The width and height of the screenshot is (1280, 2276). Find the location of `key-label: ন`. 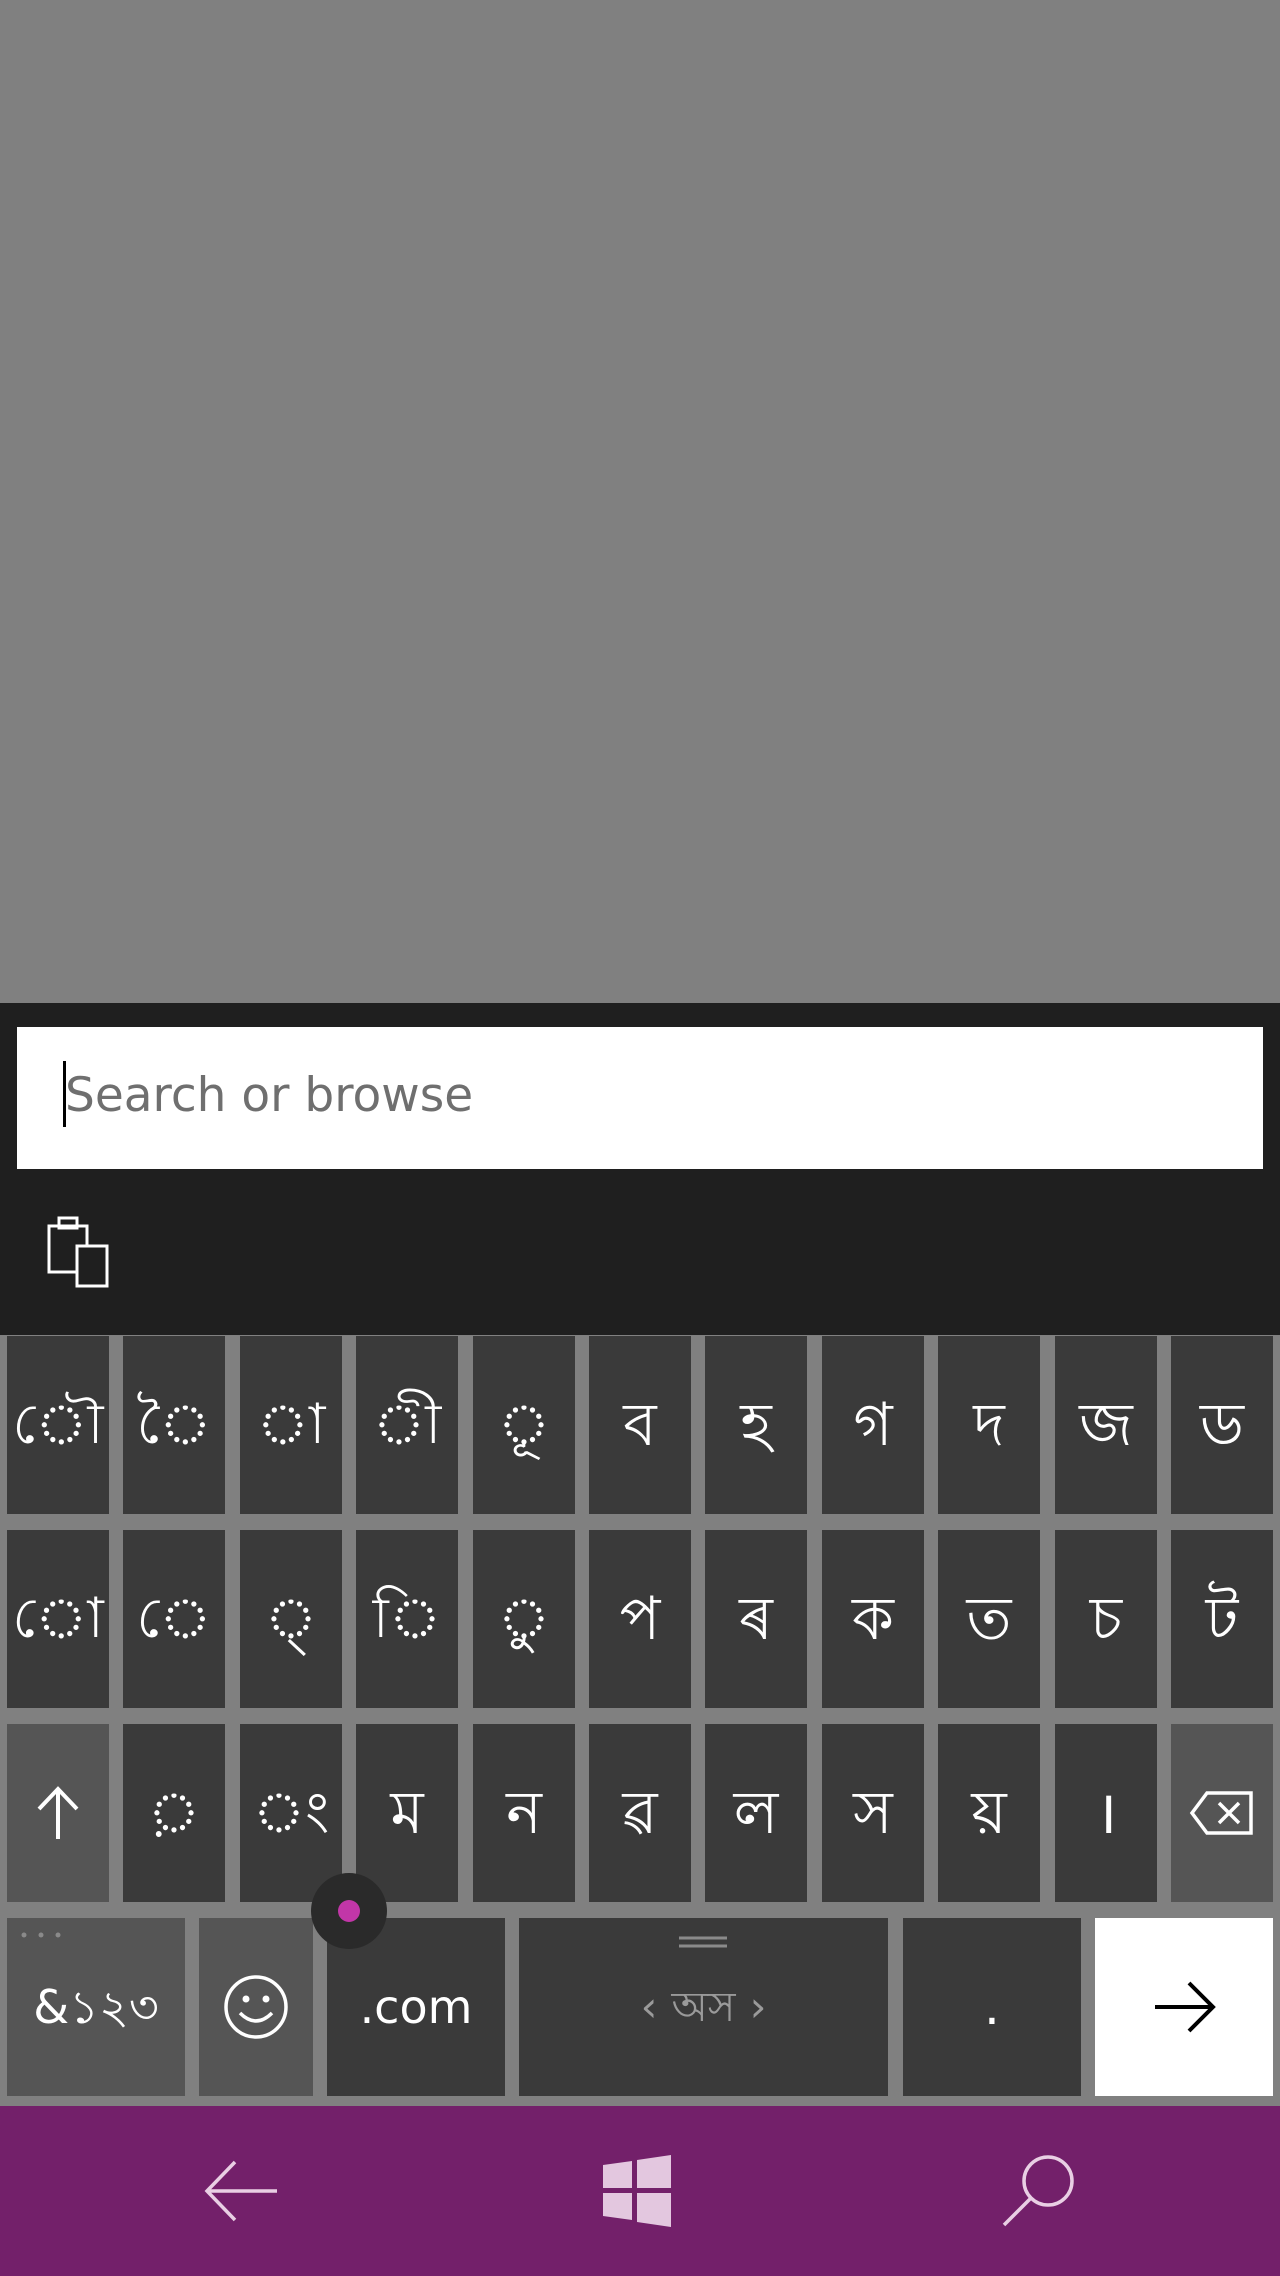

key-label: ন is located at coordinates (524, 1813).